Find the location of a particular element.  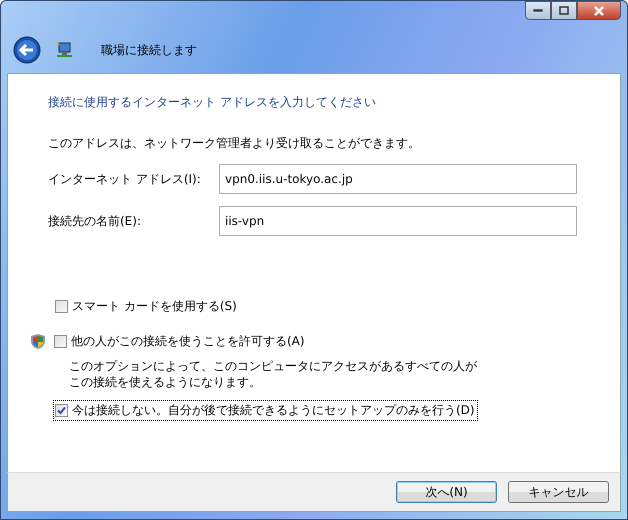

window-title: 職場に接続します is located at coordinates (149, 50).